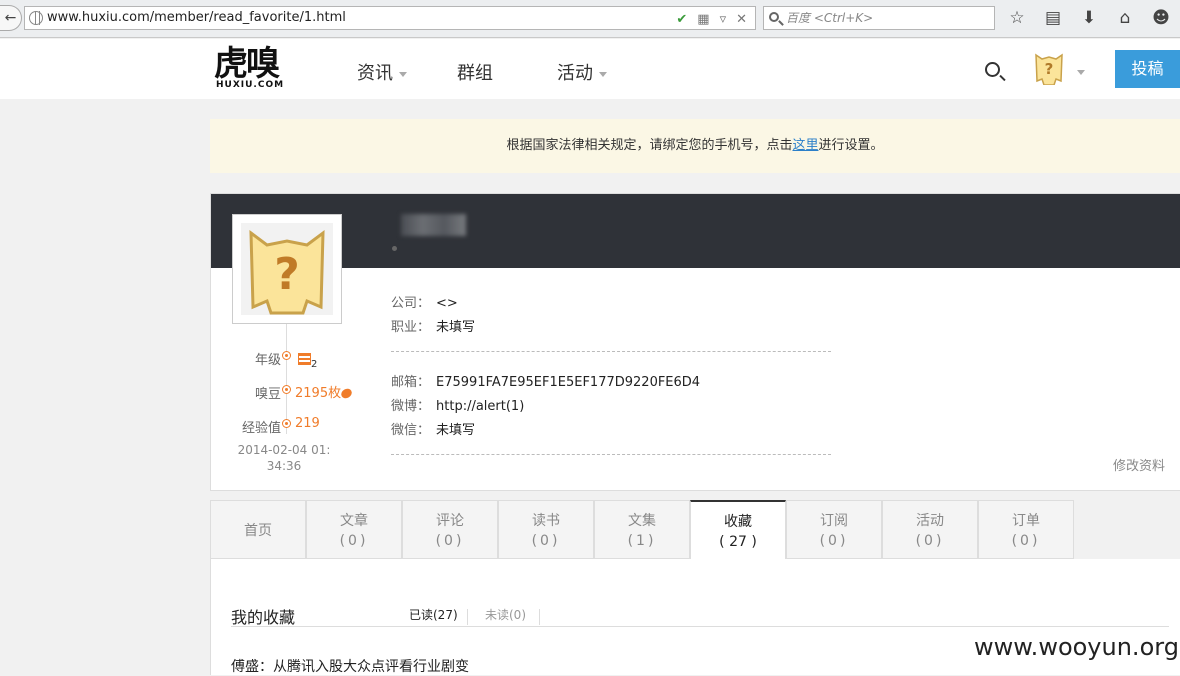  I want to click on watermark-text: www.wooyun.org, so click(1076, 647).